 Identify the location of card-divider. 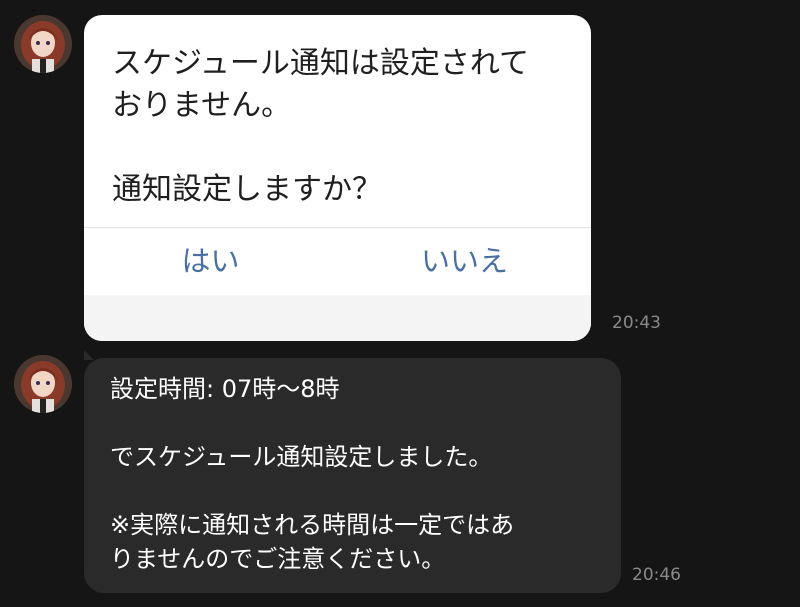
(337, 227).